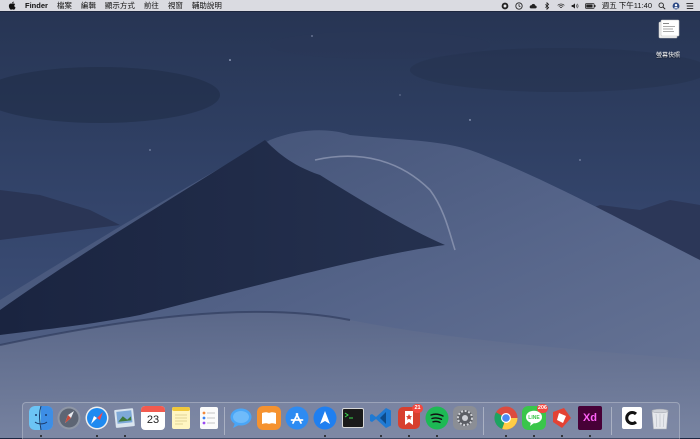 The image size is (700, 439). I want to click on dock-item-notes, so click(181, 420).